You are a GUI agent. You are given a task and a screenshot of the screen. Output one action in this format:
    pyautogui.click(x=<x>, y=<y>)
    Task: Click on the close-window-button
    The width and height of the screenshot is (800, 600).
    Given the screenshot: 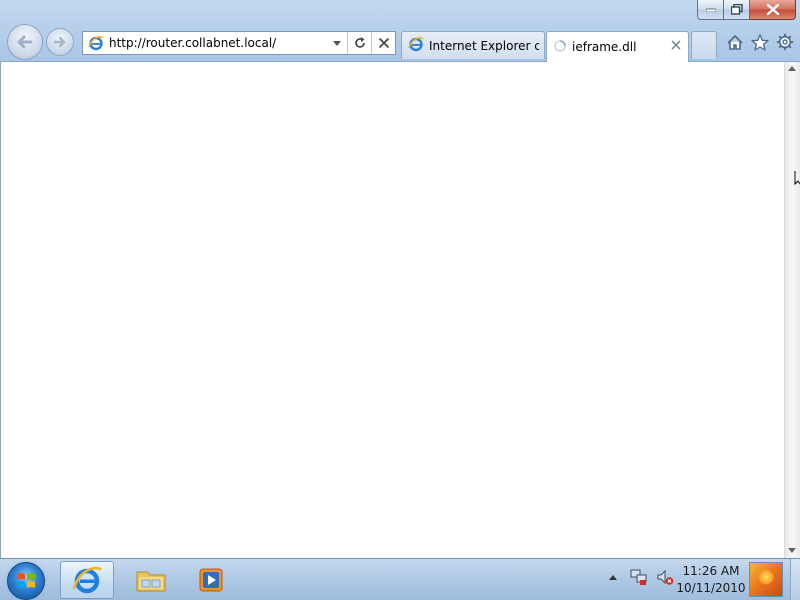 What is the action you would take?
    pyautogui.click(x=773, y=10)
    